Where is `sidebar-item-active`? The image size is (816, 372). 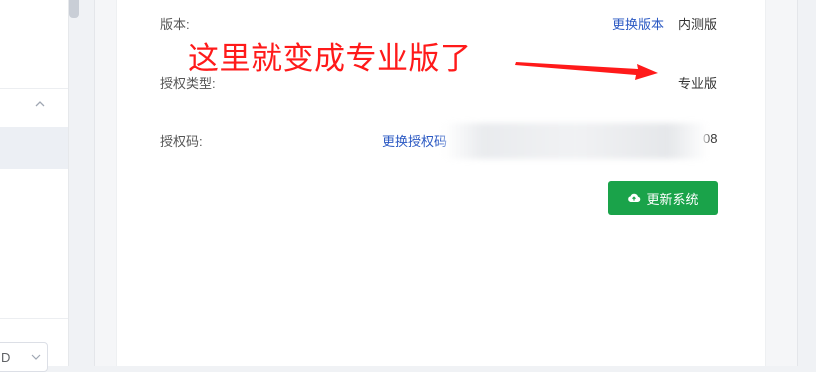
sidebar-item-active is located at coordinates (34, 148).